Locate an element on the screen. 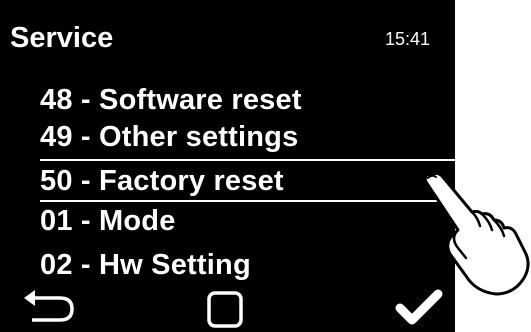 The image size is (531, 332). screen-title: Service is located at coordinates (62, 38).